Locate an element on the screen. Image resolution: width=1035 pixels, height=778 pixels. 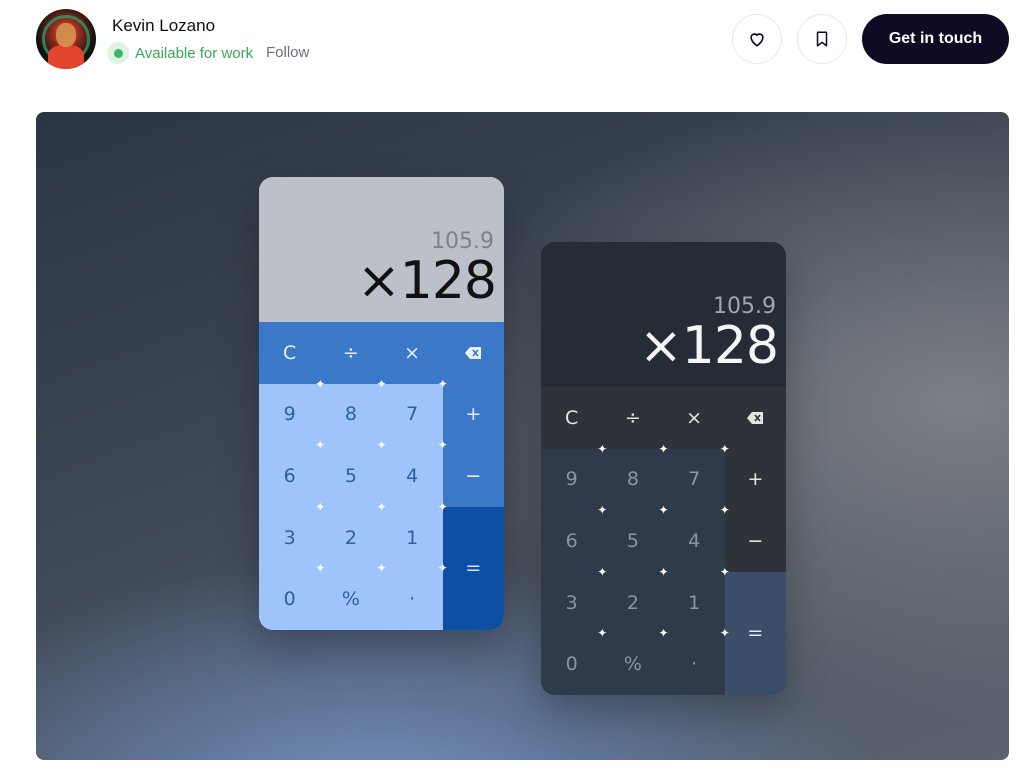
availability-badge: Available for work is located at coordinates (180, 53).